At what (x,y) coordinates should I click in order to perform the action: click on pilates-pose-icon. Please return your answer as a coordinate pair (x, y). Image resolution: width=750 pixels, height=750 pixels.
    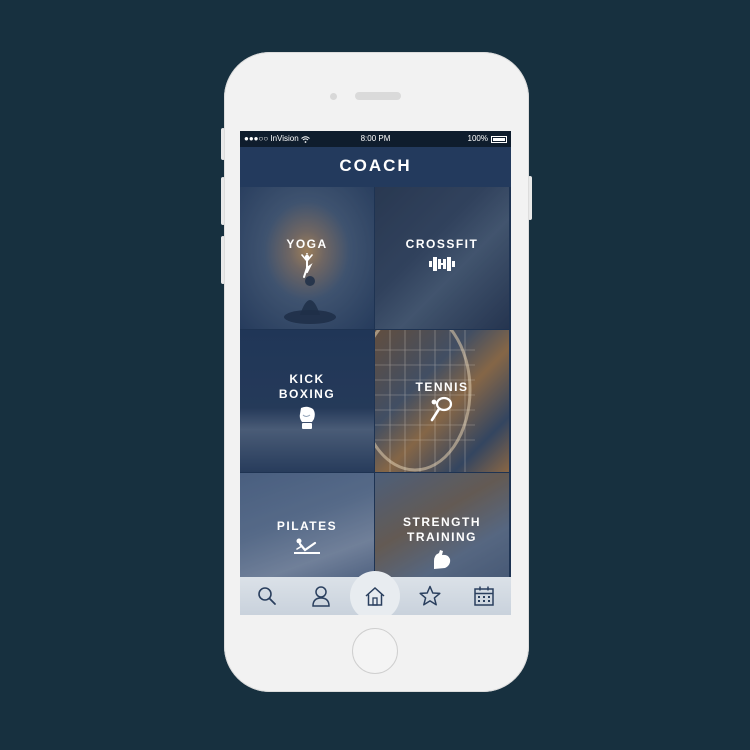
    Looking at the image, I should click on (307, 546).